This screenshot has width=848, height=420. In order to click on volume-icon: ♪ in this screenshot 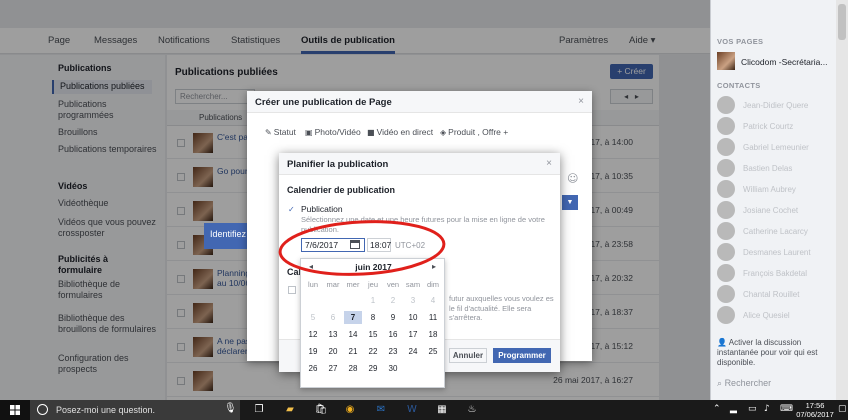, I will do `click(767, 409)`.